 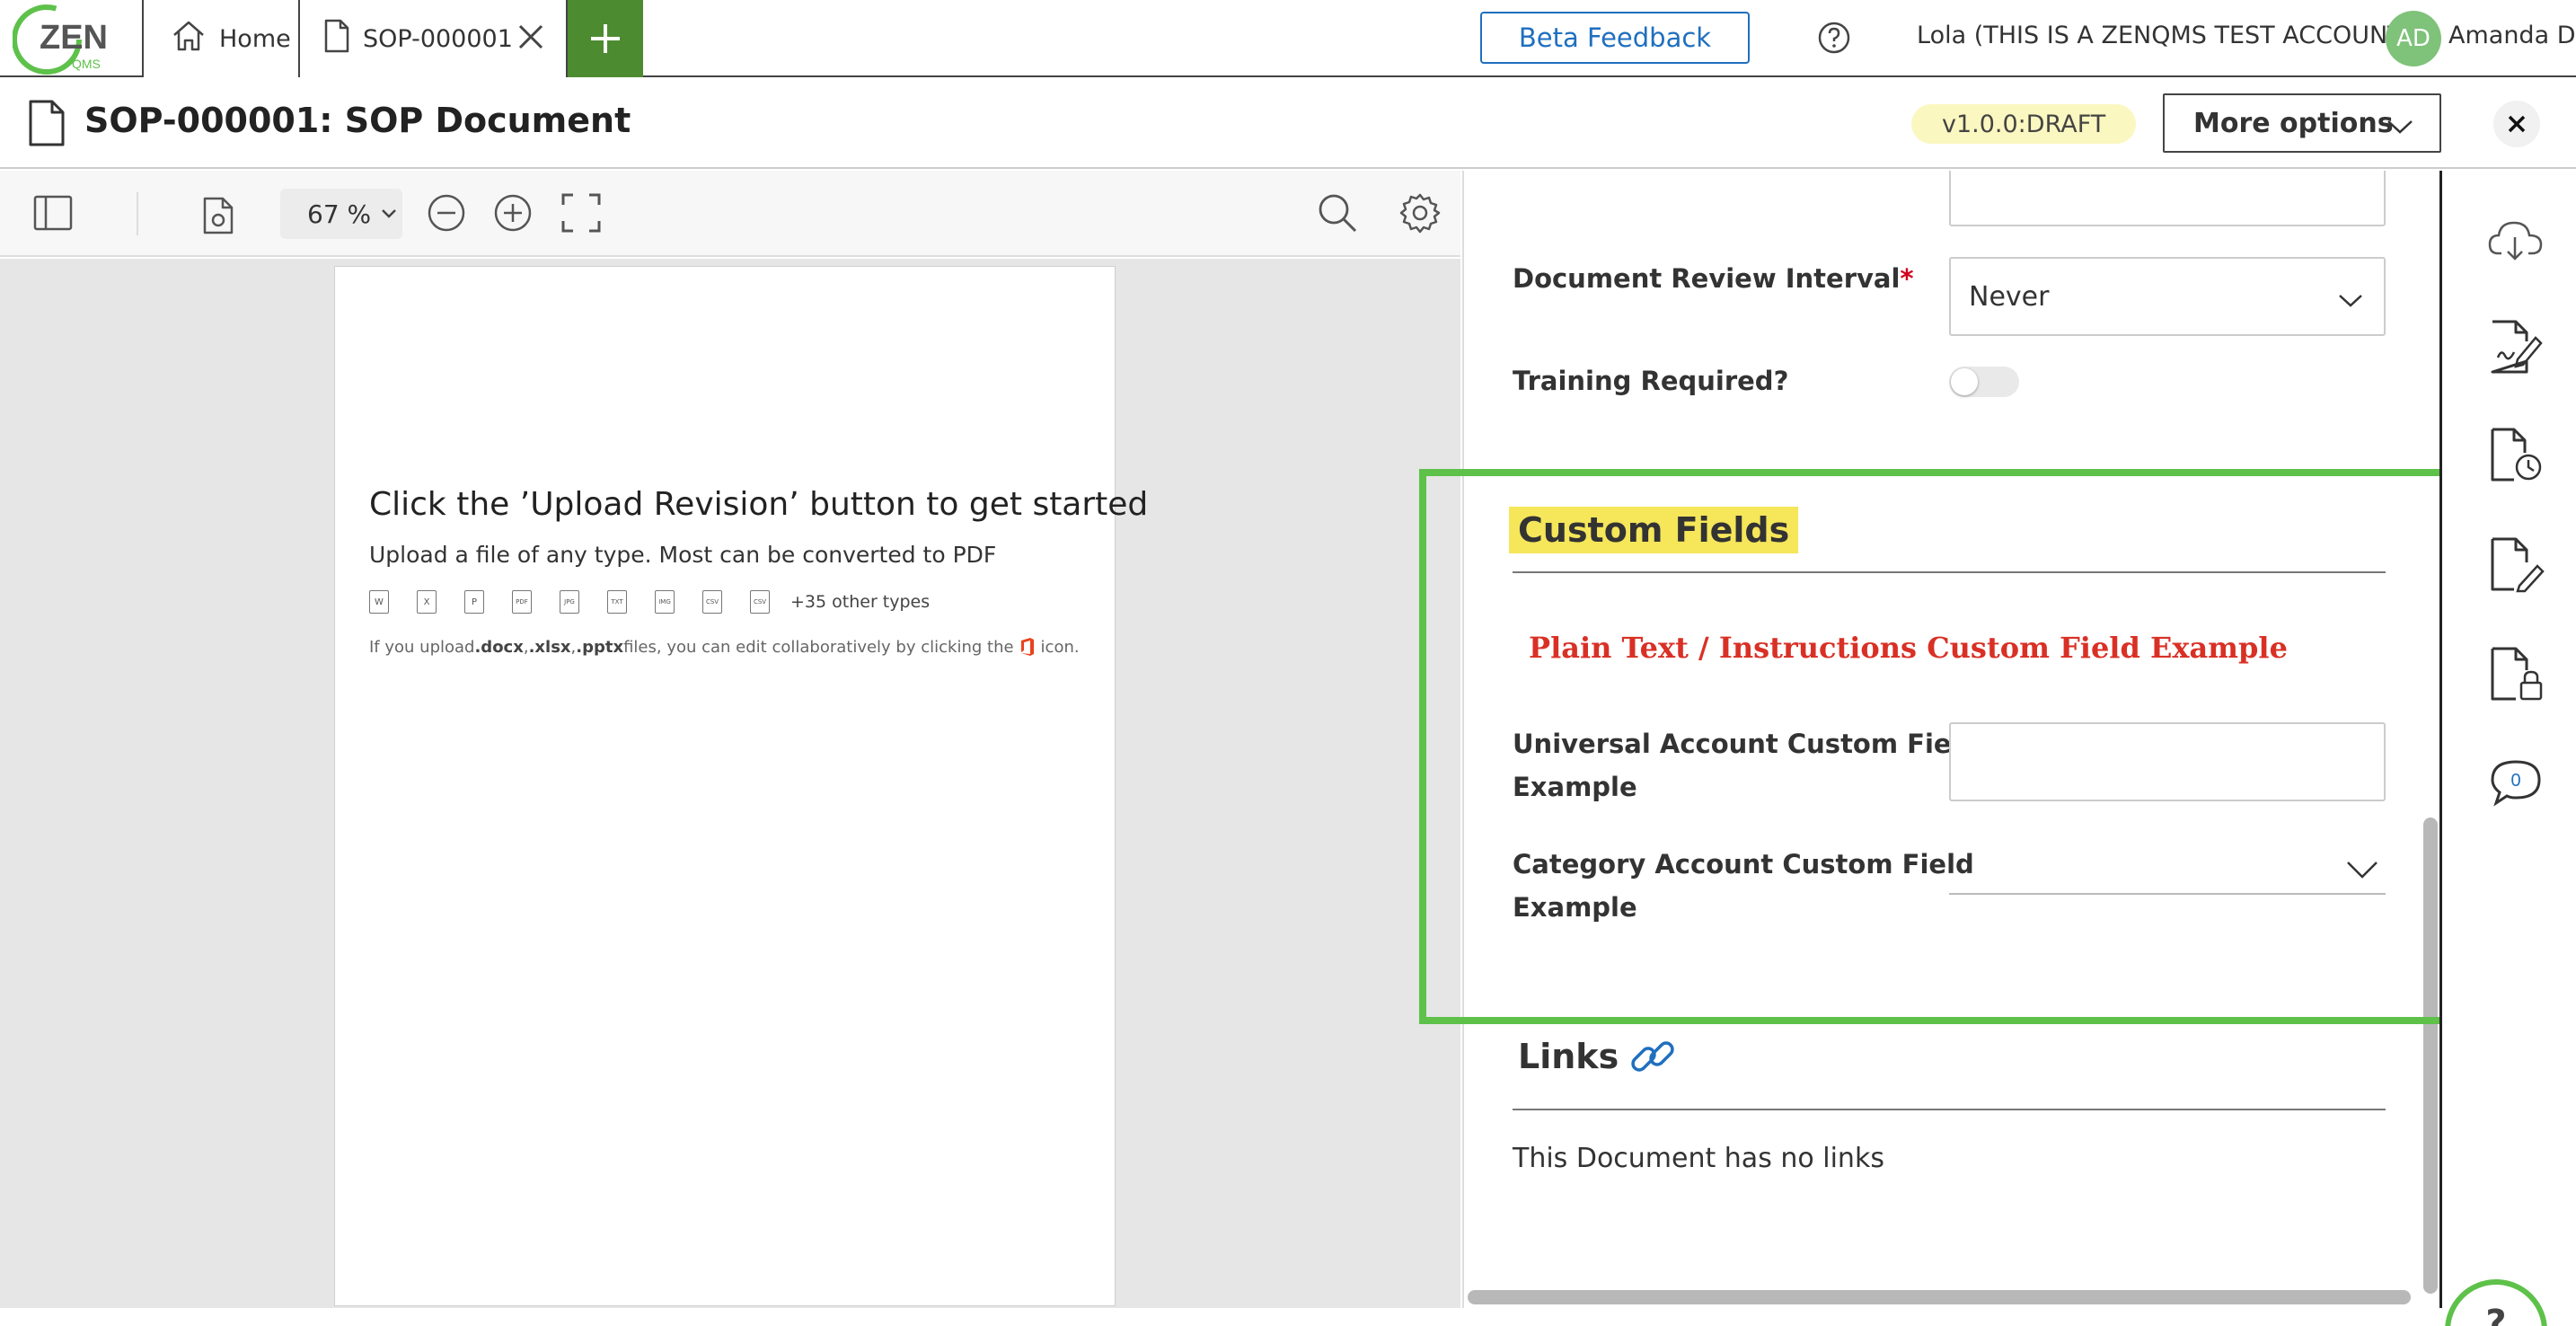 I want to click on powerpoint-file-icon: P, so click(x=474, y=602).